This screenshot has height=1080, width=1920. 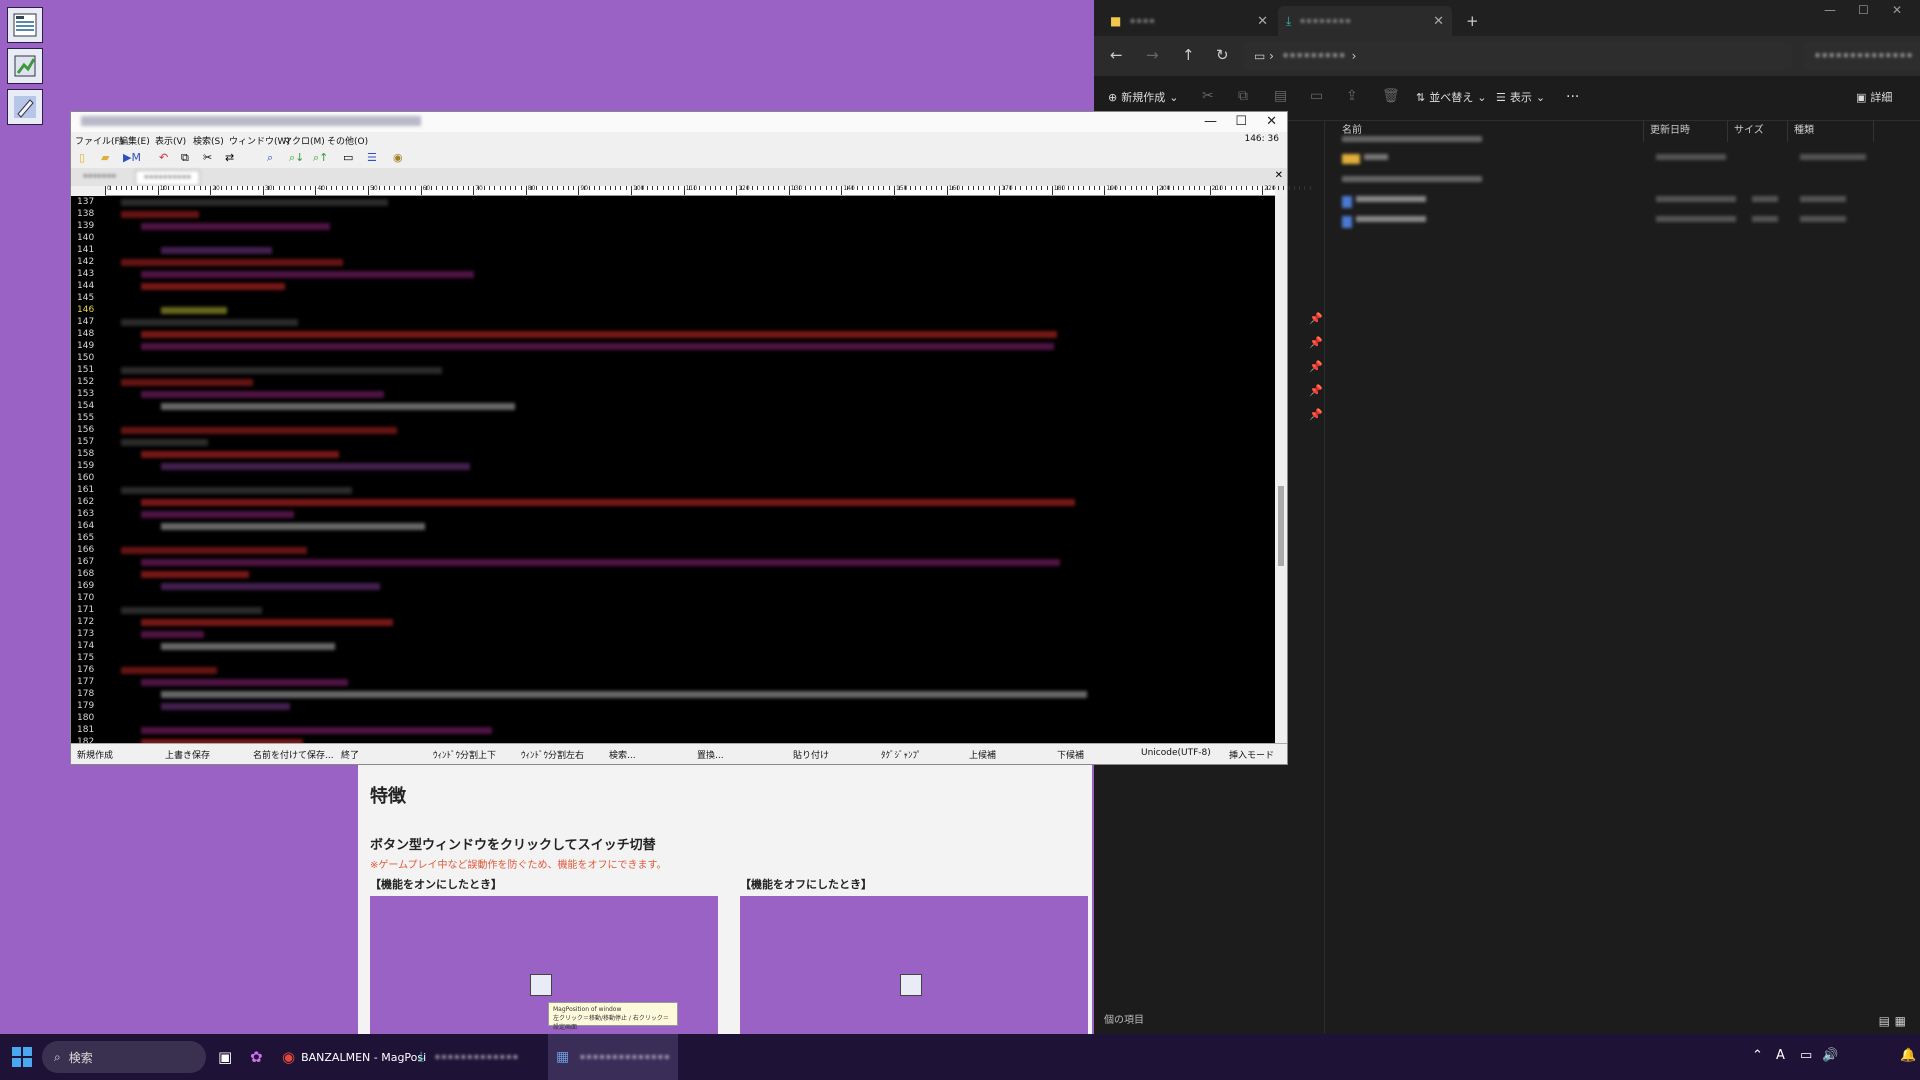 What do you see at coordinates (1451, 97) in the screenshot?
I see `sort-button: ⇅ 並べ替え ⌄` at bounding box center [1451, 97].